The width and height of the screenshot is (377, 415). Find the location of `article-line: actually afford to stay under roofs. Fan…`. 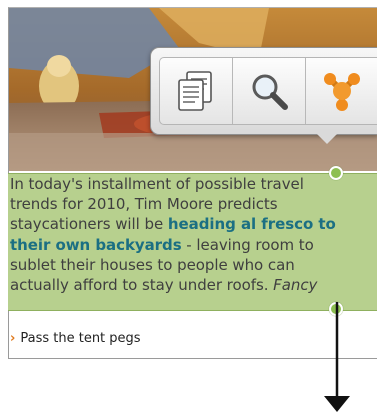

article-line: actually afford to stay under roofs. Fan… is located at coordinates (192, 285).